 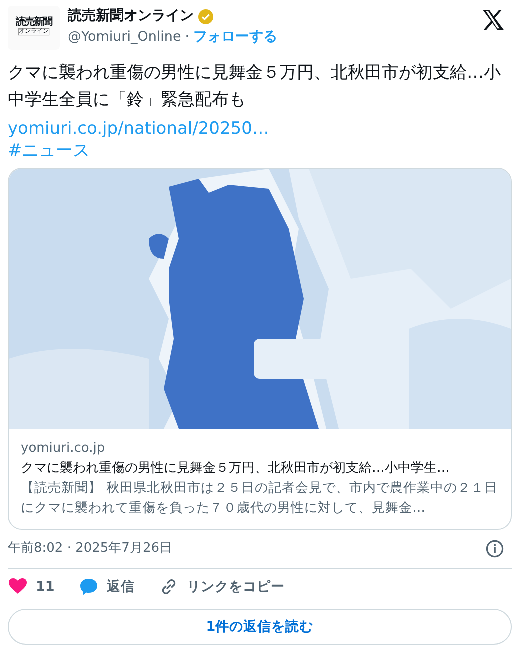 What do you see at coordinates (221, 586) in the screenshot?
I see `copy-button: リンクをコピー` at bounding box center [221, 586].